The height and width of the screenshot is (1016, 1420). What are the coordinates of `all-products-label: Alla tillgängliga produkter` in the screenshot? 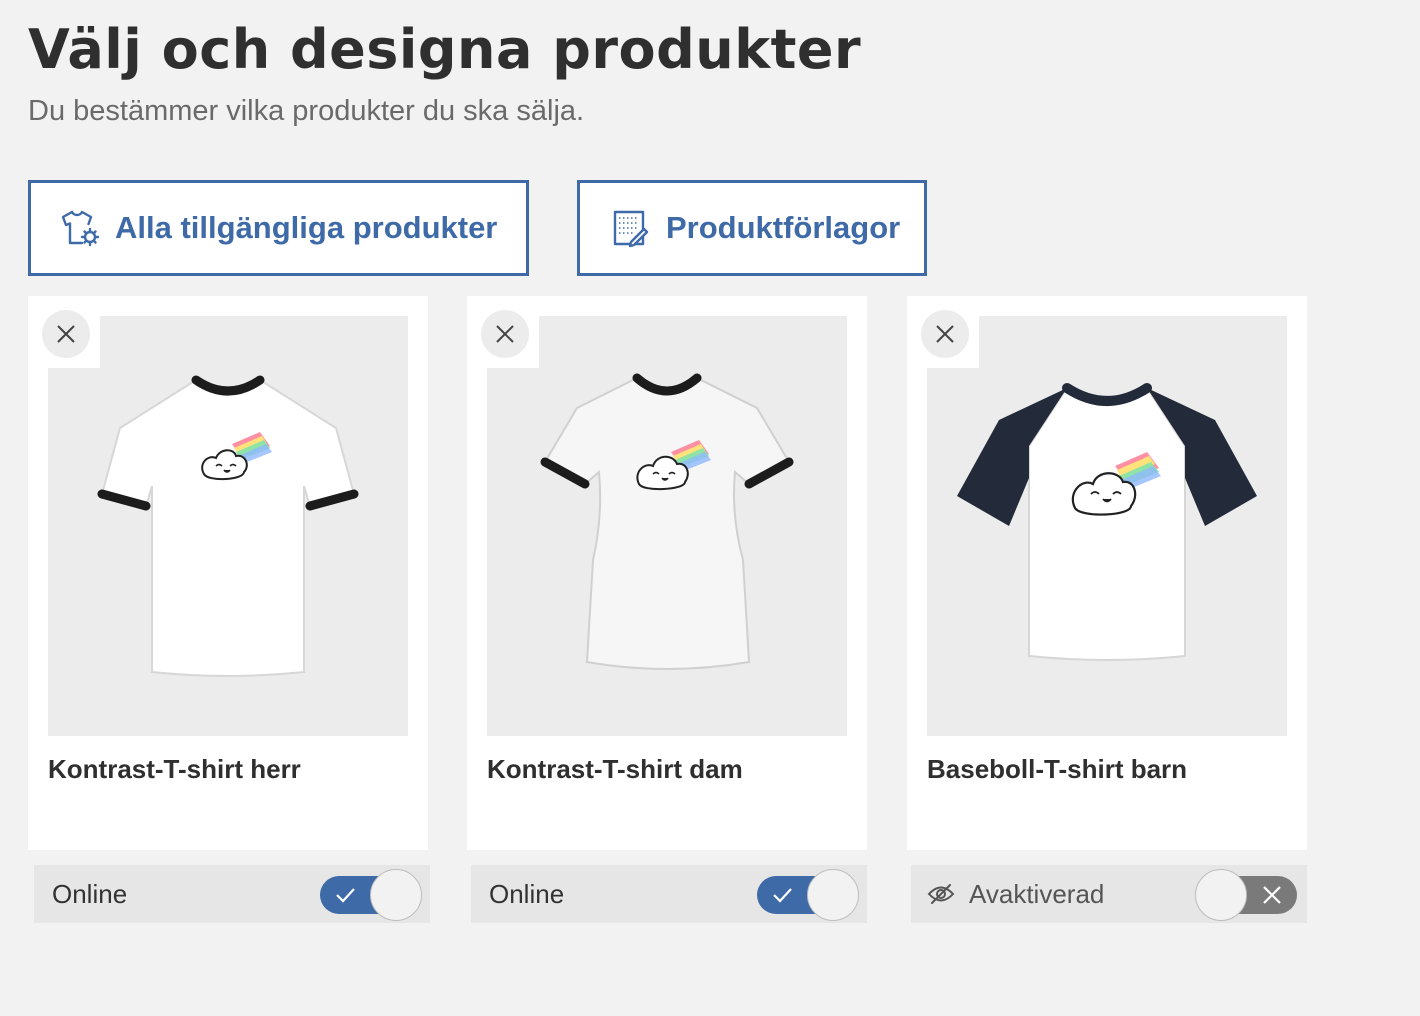 It's located at (306, 227).